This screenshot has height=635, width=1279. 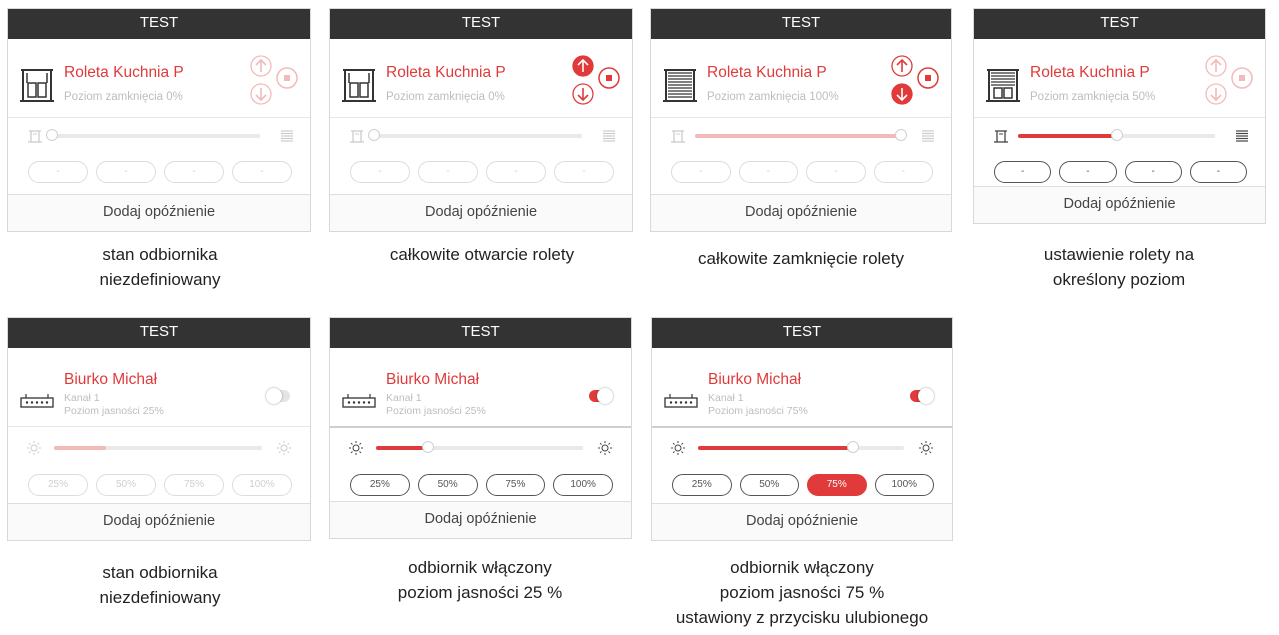 What do you see at coordinates (165, 585) in the screenshot?
I see `screen-caption: stan odbiornika niezdefiniowany` at bounding box center [165, 585].